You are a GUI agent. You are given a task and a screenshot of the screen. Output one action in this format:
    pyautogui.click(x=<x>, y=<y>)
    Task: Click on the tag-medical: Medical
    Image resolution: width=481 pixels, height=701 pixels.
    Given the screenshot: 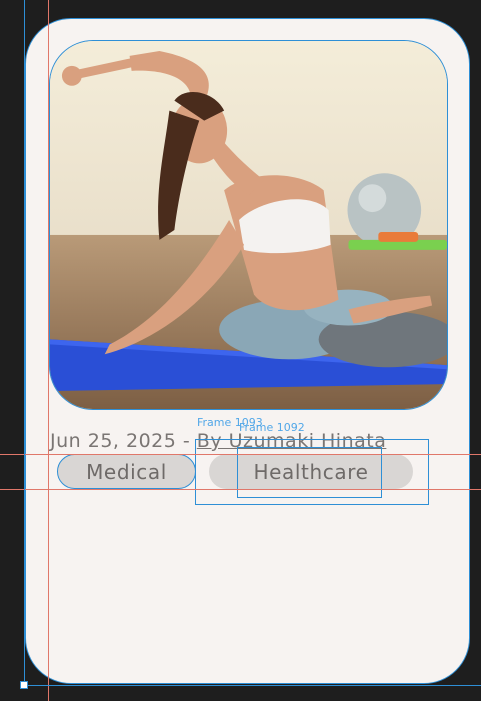 What is the action you would take?
    pyautogui.click(x=126, y=471)
    